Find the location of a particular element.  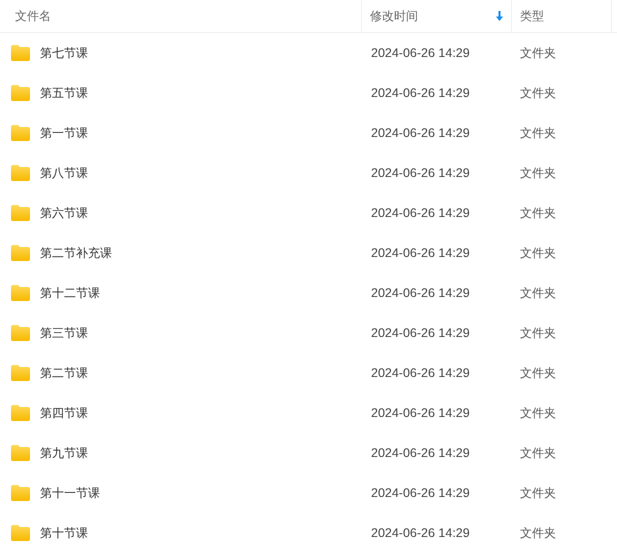

folder-name: 第四节课 is located at coordinates (64, 413).